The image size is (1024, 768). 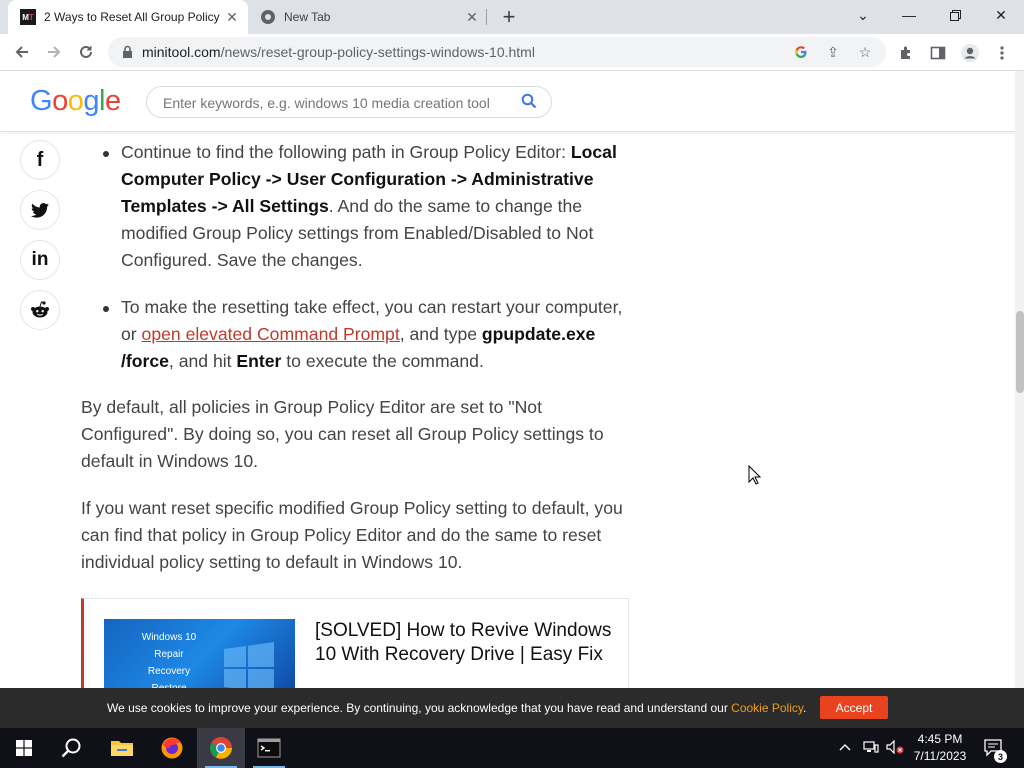 What do you see at coordinates (754, 475) in the screenshot?
I see `mouse-cursor-icon` at bounding box center [754, 475].